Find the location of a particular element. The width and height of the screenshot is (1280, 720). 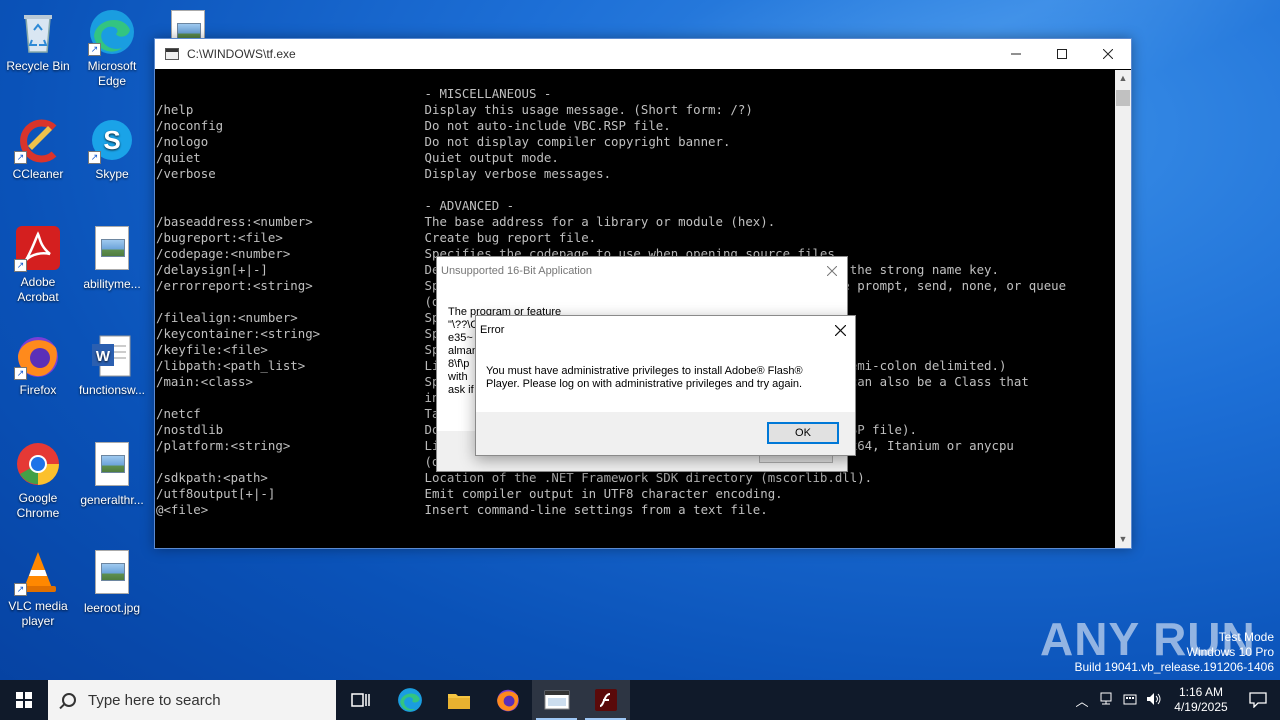

desktop-icon-label: Google Chrome is located at coordinates (38, 505).